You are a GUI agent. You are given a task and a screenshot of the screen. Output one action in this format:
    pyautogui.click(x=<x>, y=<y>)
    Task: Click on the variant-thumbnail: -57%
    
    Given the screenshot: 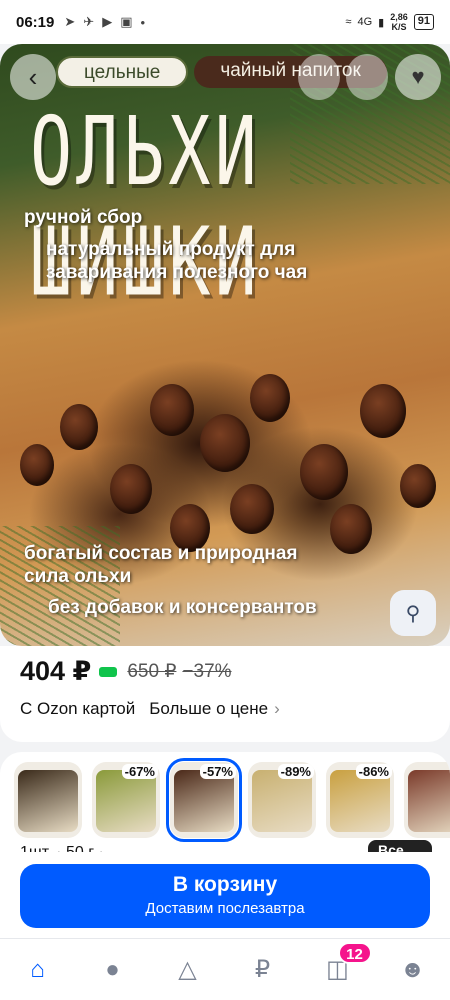 What is the action you would take?
    pyautogui.click(x=204, y=800)
    